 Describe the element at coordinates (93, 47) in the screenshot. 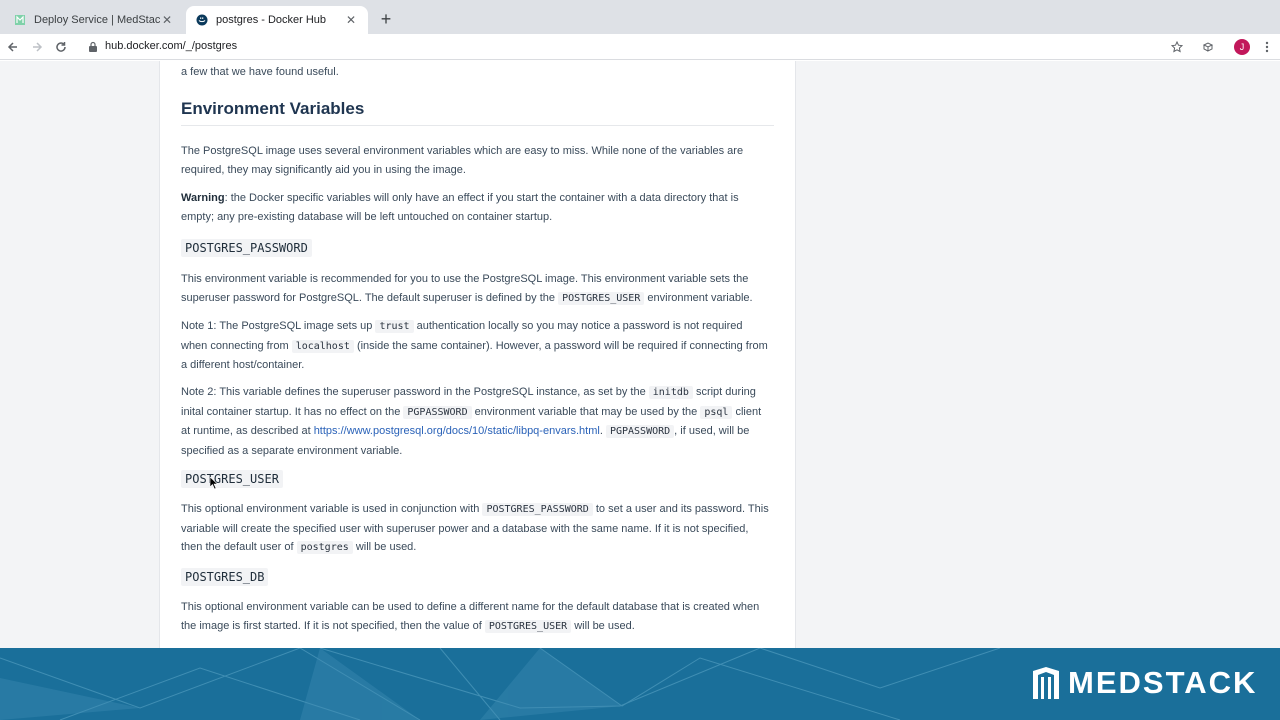

I see `lock-icon` at that location.